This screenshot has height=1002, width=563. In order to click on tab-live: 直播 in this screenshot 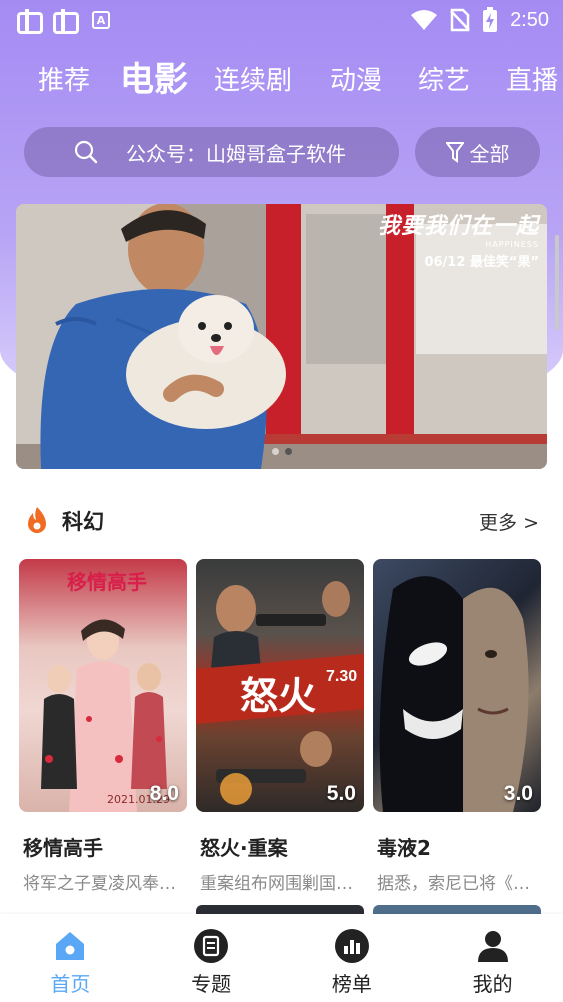, I will do `click(532, 78)`.